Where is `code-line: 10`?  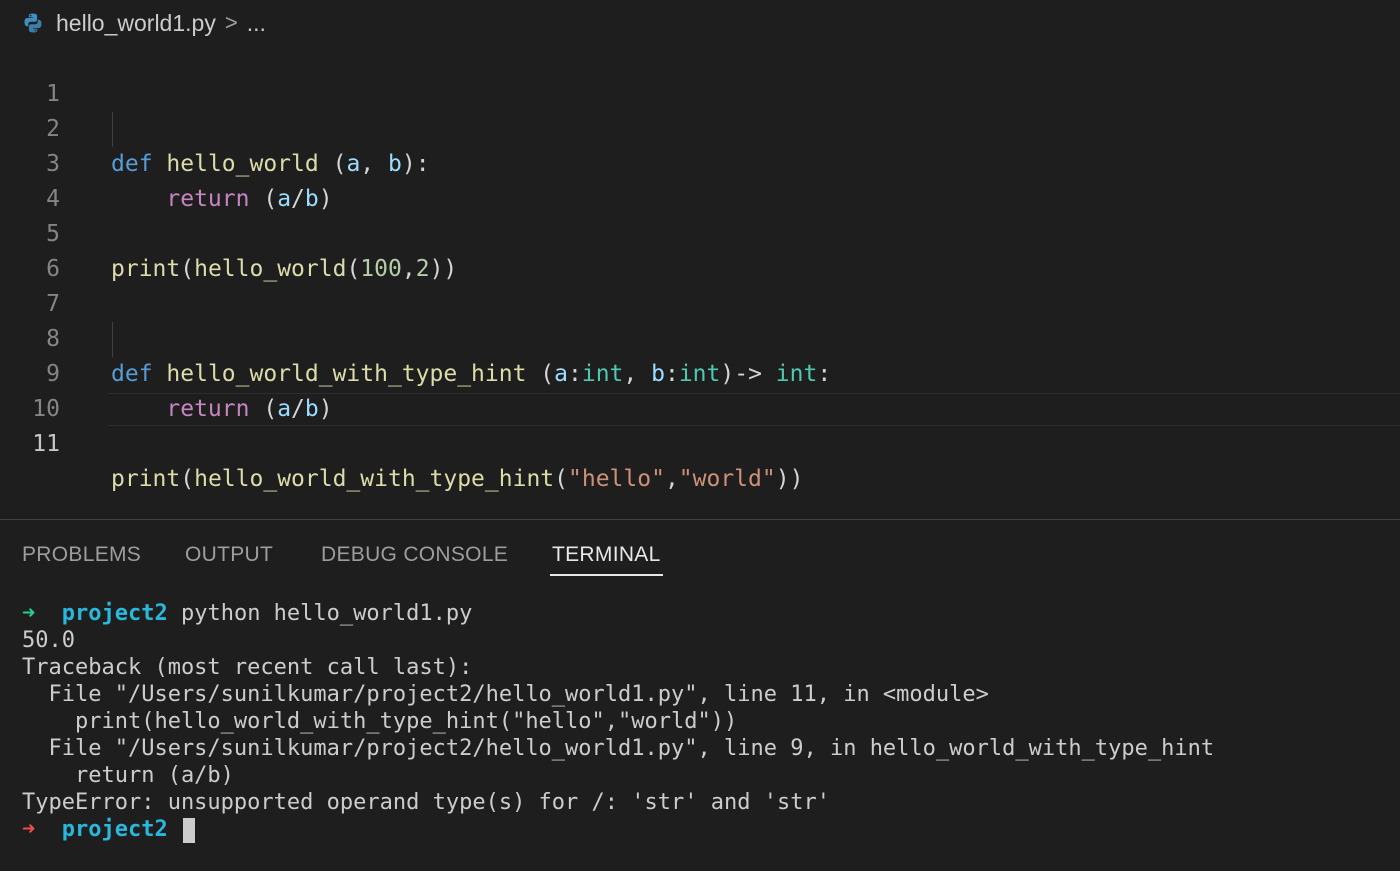 code-line: 10 is located at coordinates (700, 389).